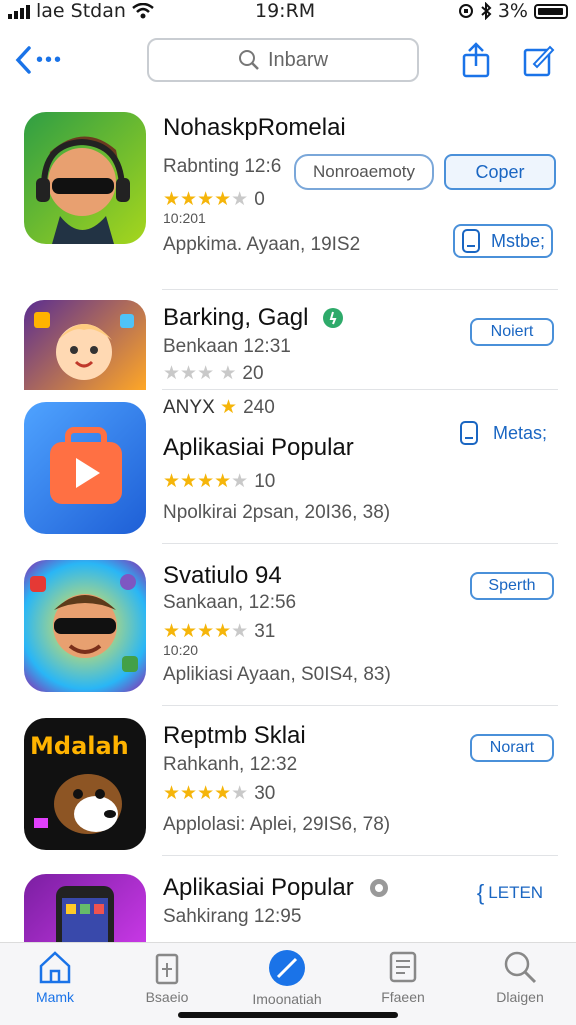 The height and width of the screenshot is (1025, 576). Describe the element at coordinates (85, 784) in the screenshot. I see `app-icon: Mdalah` at that location.